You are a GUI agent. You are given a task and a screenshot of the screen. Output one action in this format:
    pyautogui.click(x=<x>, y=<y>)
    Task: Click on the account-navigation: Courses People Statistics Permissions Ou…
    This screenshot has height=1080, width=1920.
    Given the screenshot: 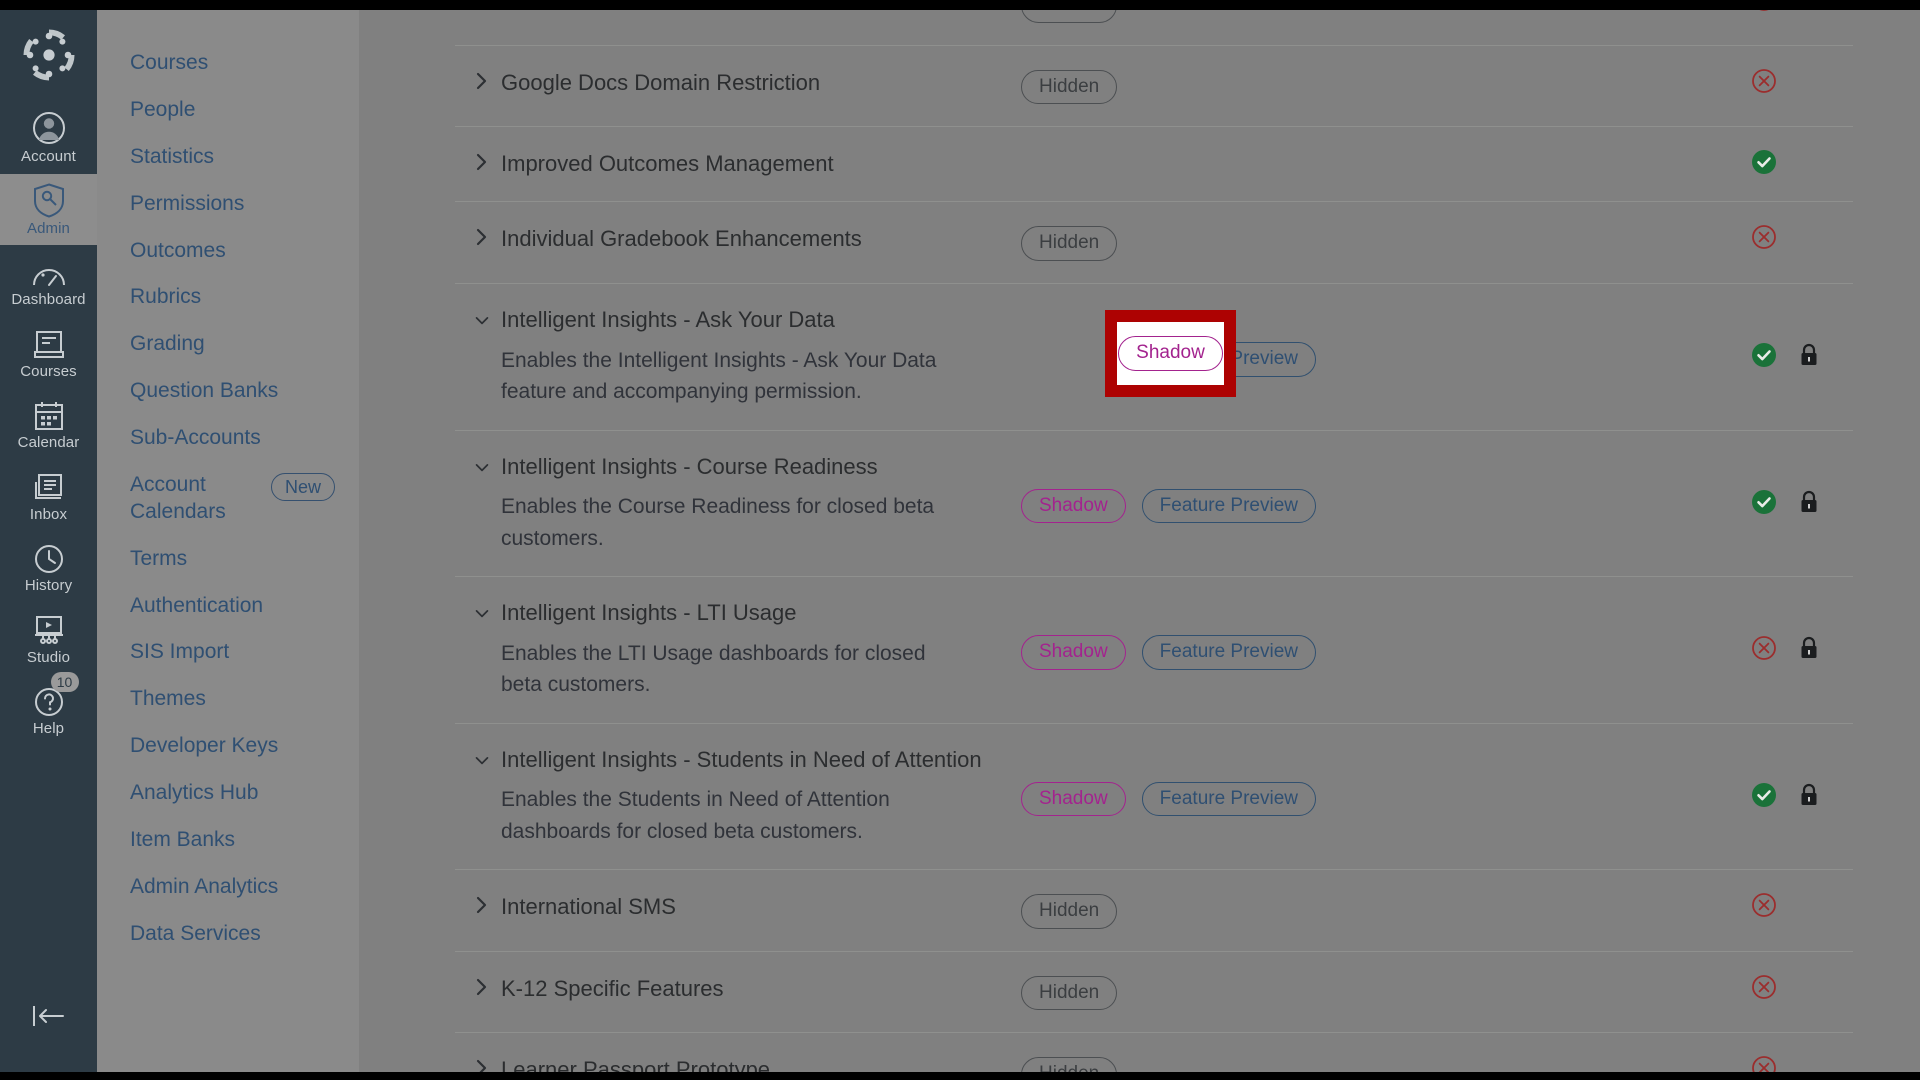 What is the action you would take?
    pyautogui.click(x=228, y=540)
    